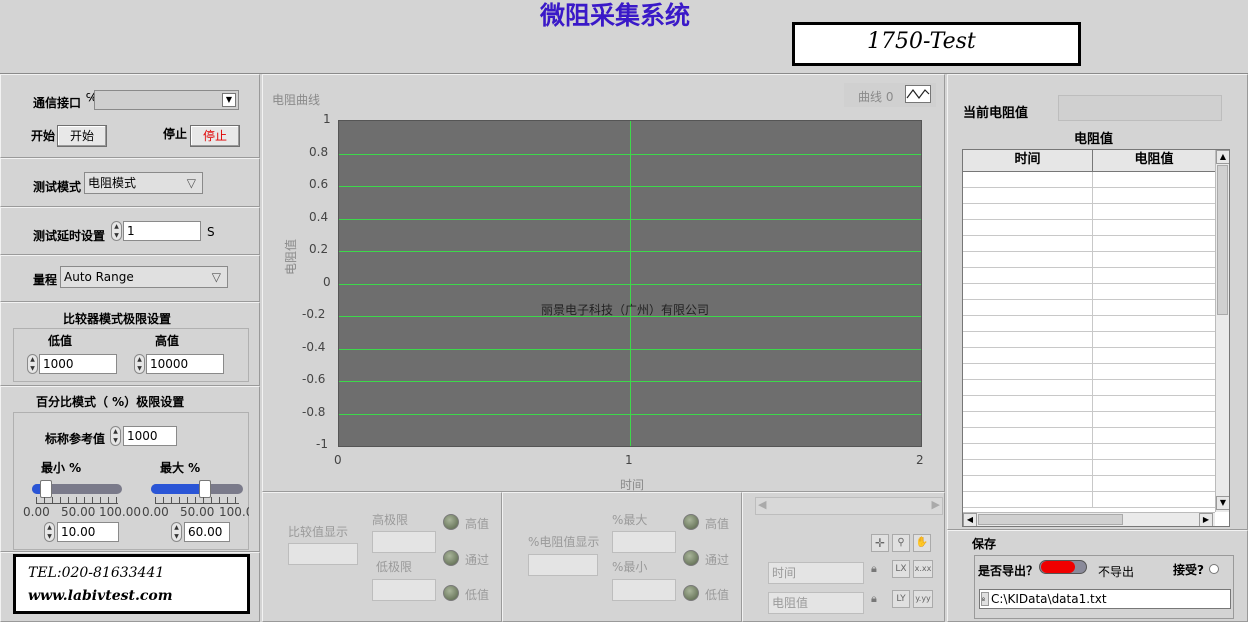 Image resolution: width=1248 pixels, height=622 pixels. What do you see at coordinates (1222, 503) in the screenshot?
I see `scroll-down-icon: ▼` at bounding box center [1222, 503].